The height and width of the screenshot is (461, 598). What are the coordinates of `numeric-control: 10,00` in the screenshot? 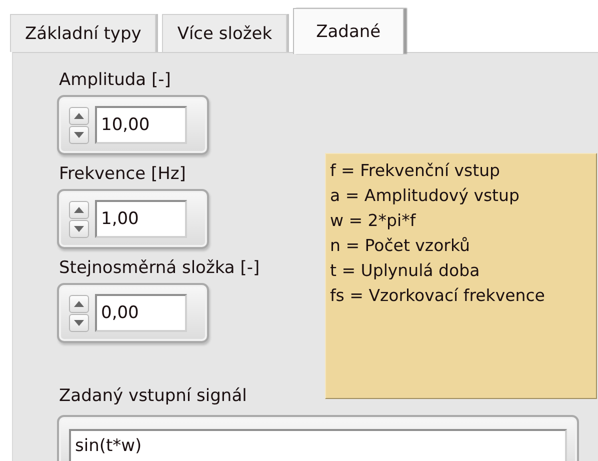 It's located at (133, 125).